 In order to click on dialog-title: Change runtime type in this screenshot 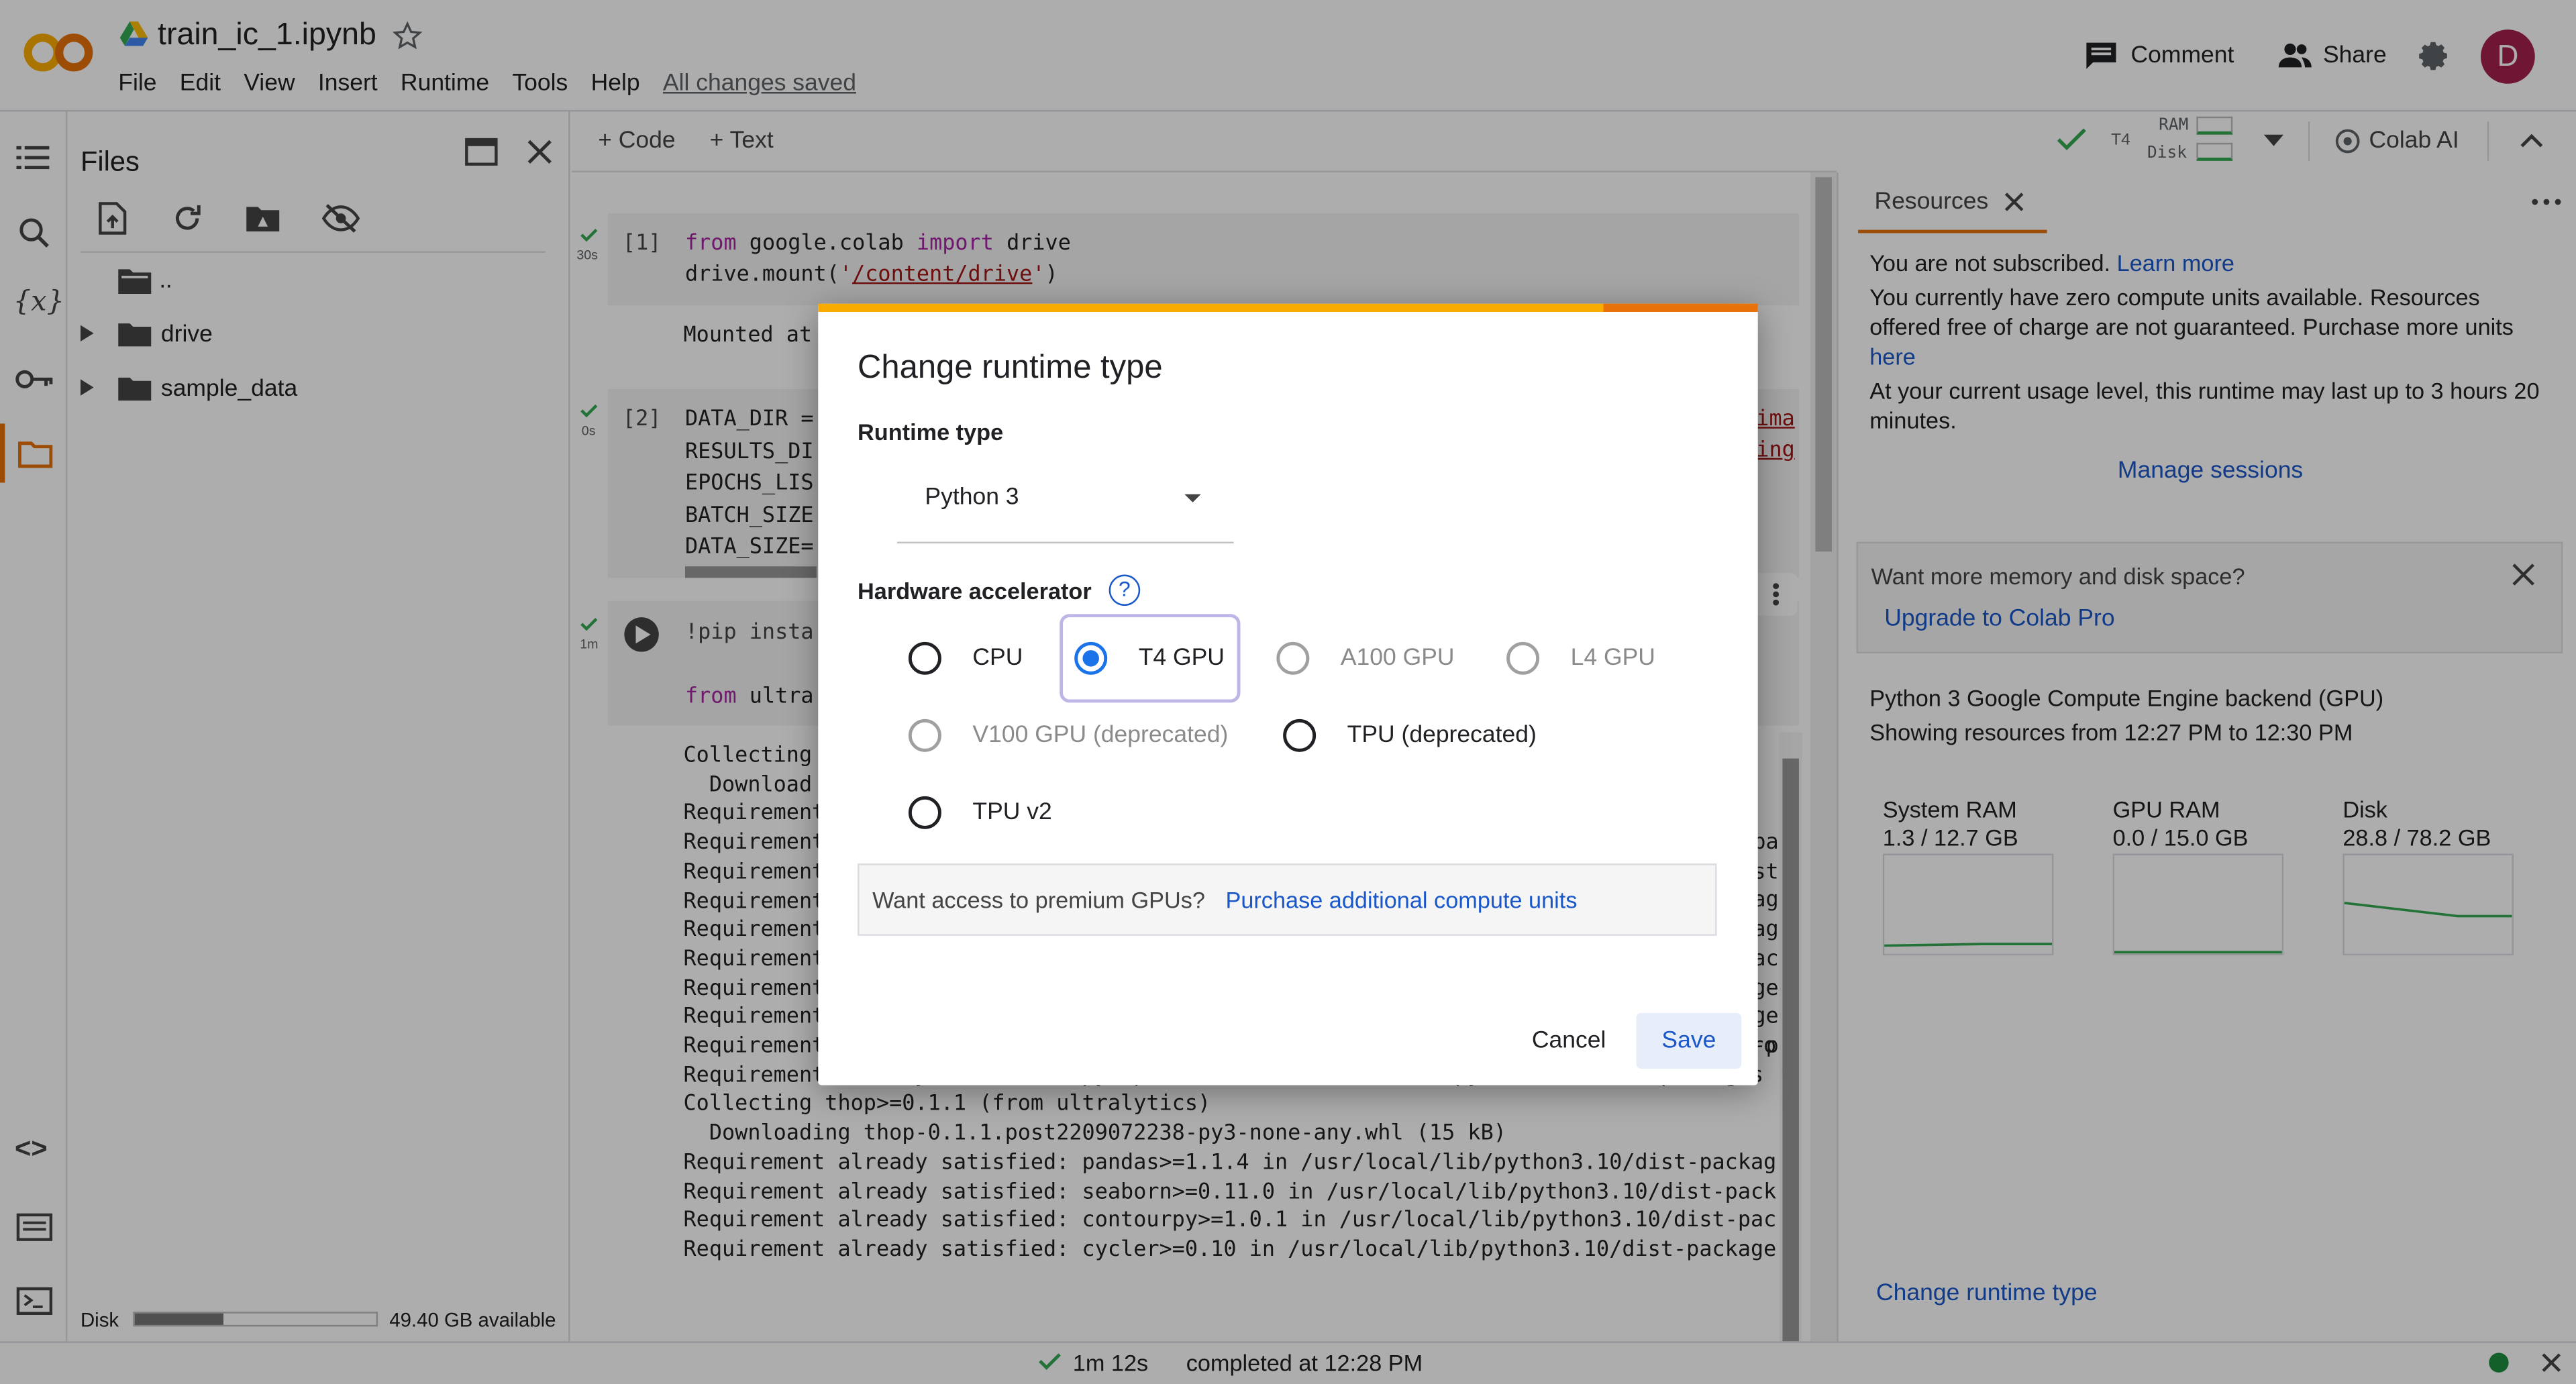, I will do `click(1010, 368)`.